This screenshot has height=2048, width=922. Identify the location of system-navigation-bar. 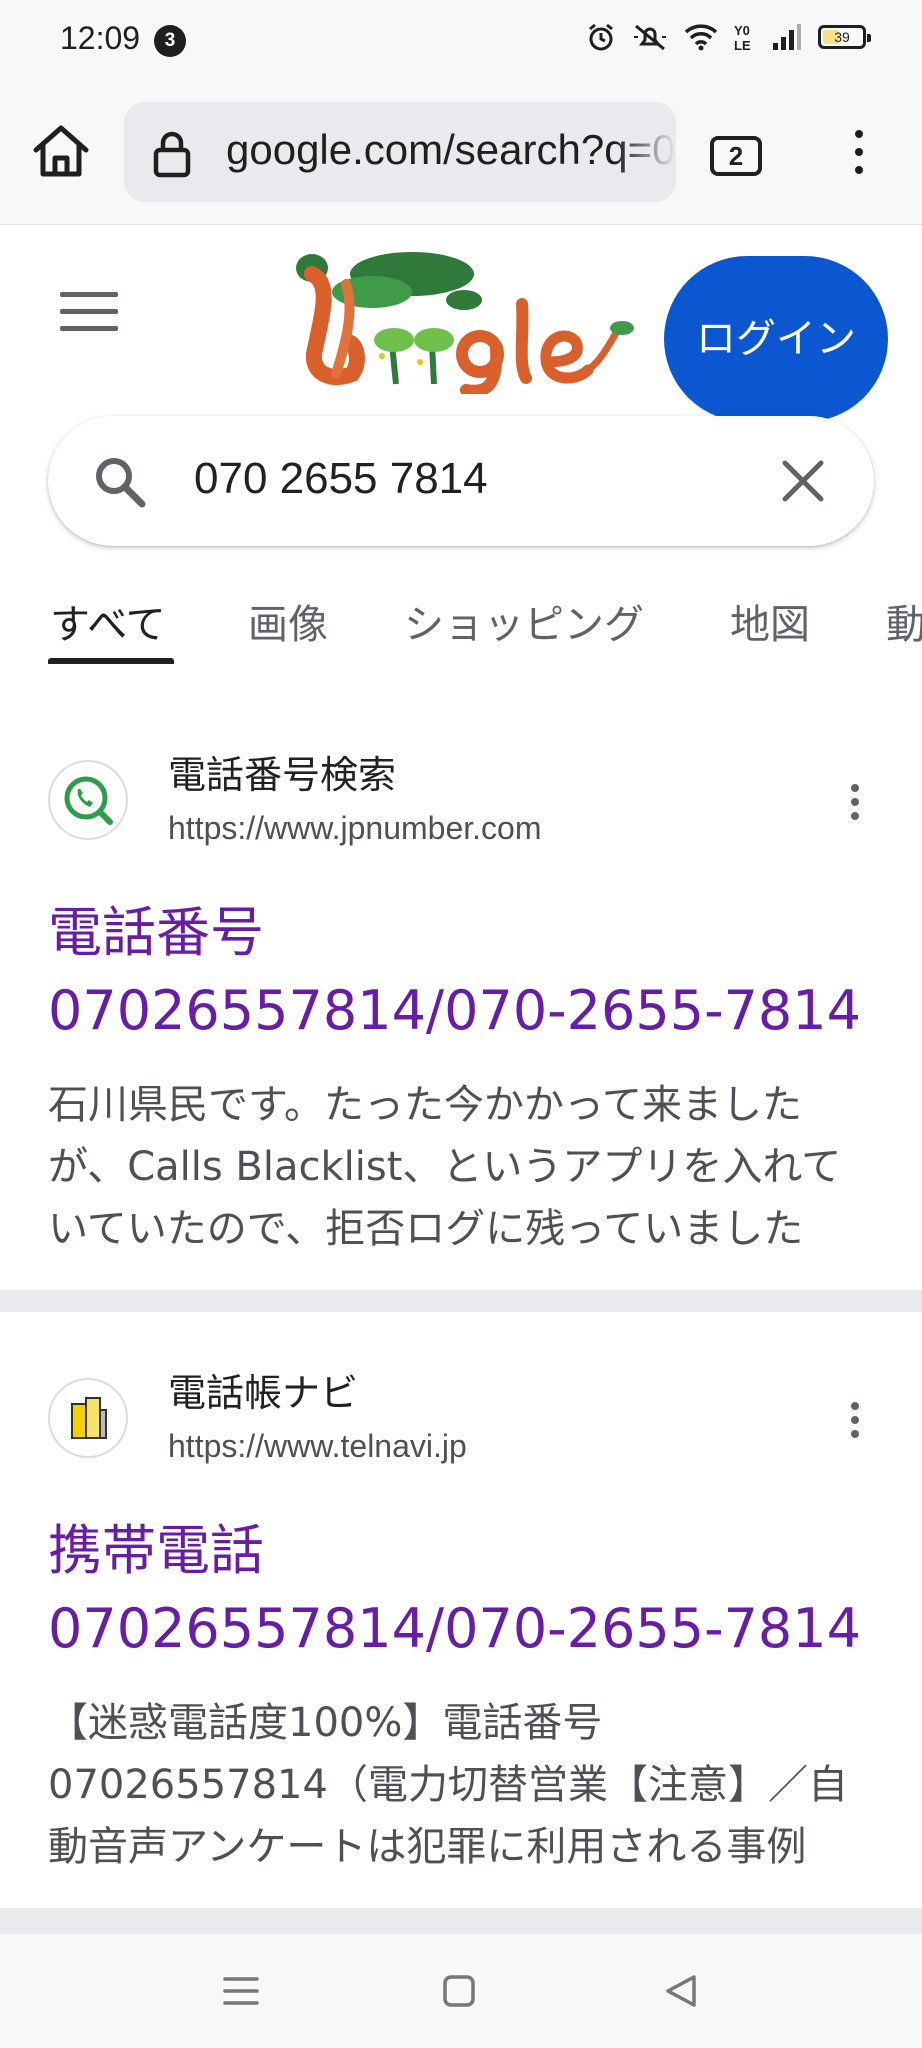
(461, 1991).